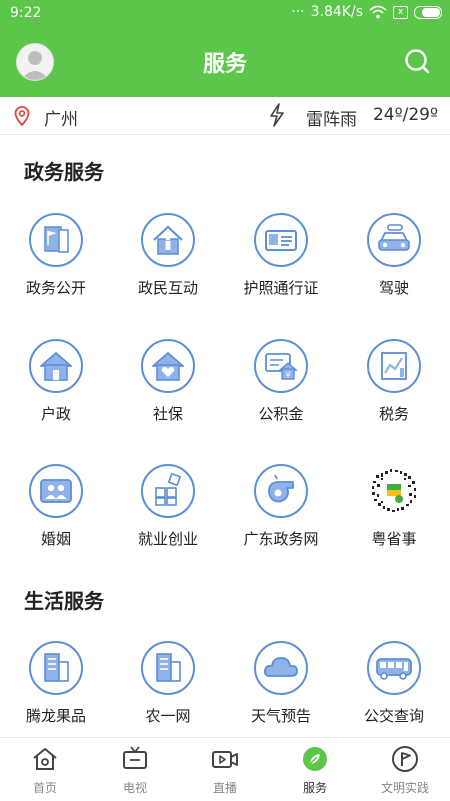 The width and height of the screenshot is (450, 801). What do you see at coordinates (167, 414) in the screenshot?
I see `service-label: 社保` at bounding box center [167, 414].